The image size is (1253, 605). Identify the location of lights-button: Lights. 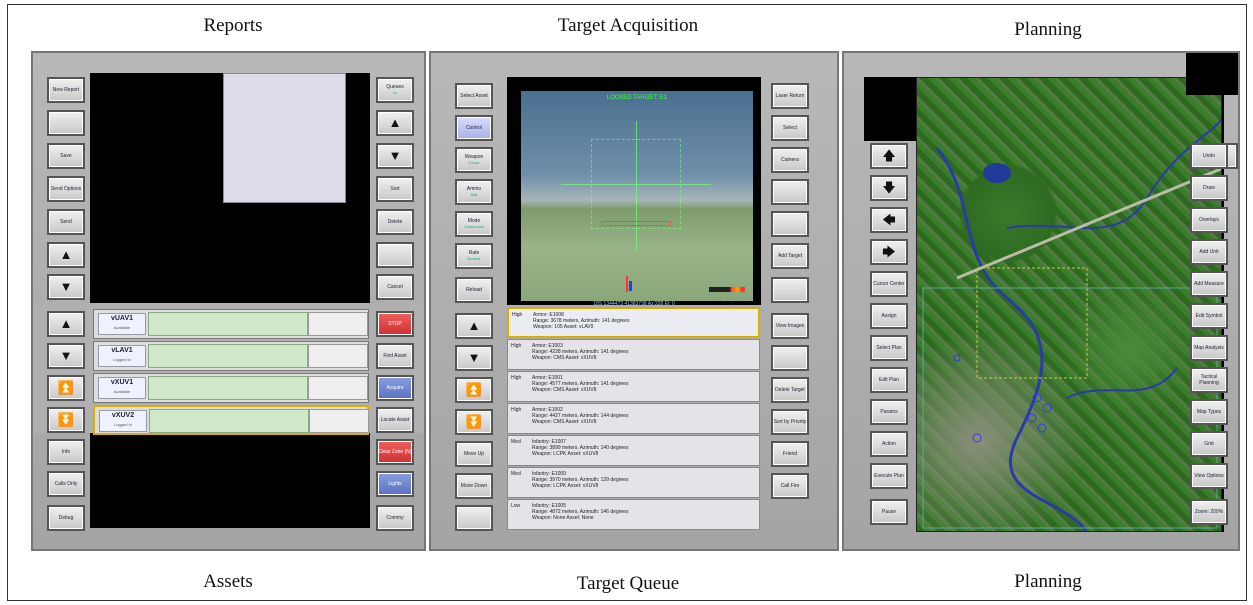
(395, 484).